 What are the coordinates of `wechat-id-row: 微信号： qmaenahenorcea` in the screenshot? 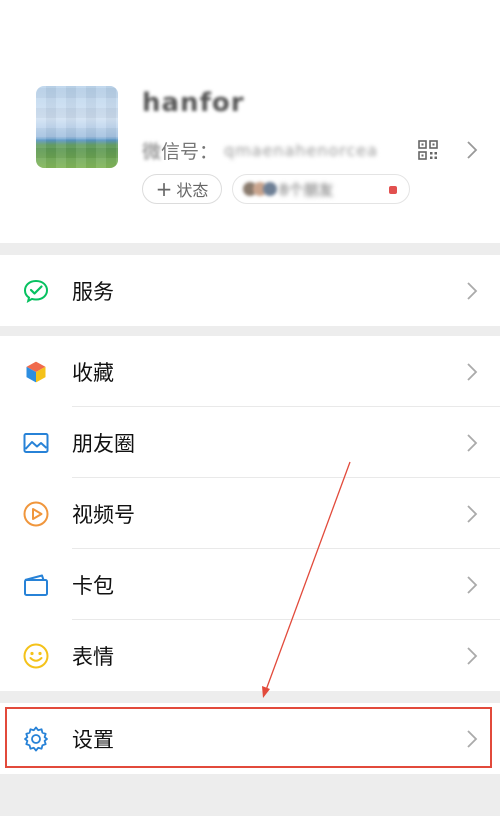 It's located at (260, 150).